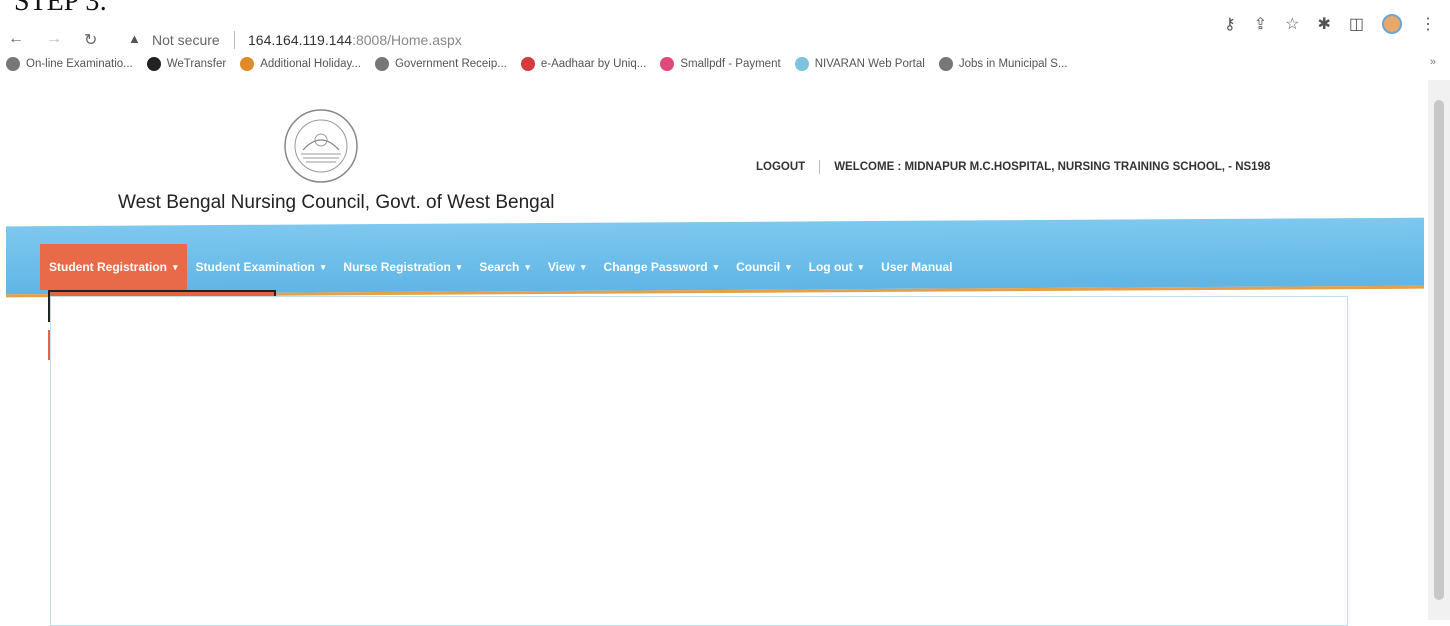 This screenshot has height=626, width=1450. I want to click on star-icon: ☆, so click(1292, 24).